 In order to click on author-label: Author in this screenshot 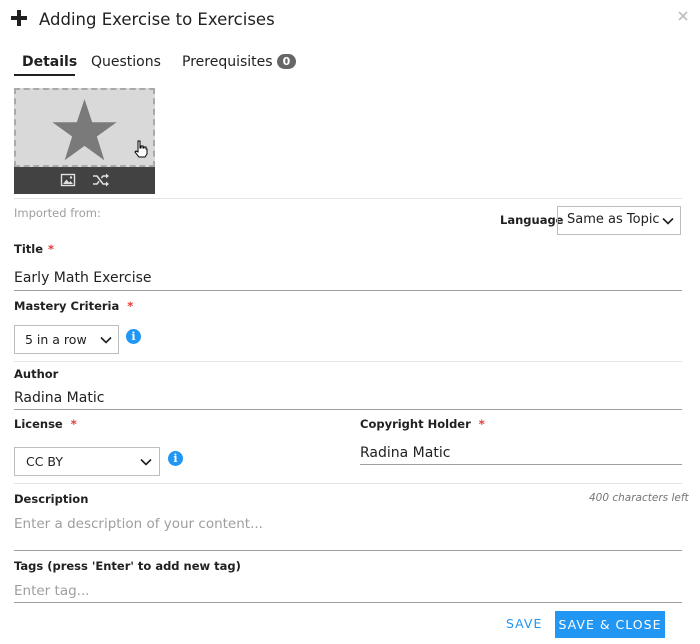, I will do `click(36, 374)`.